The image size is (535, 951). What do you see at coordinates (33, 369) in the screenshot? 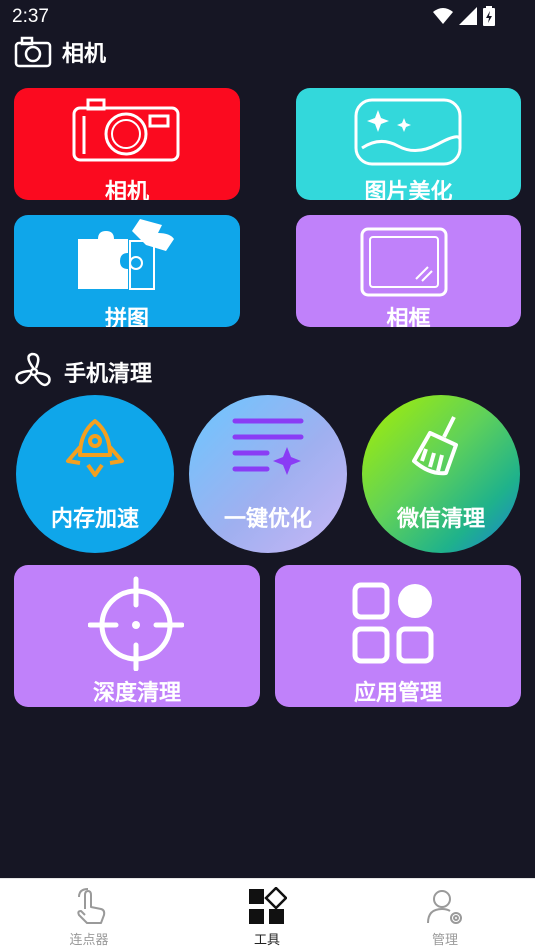
I see `fan-icon` at bounding box center [33, 369].